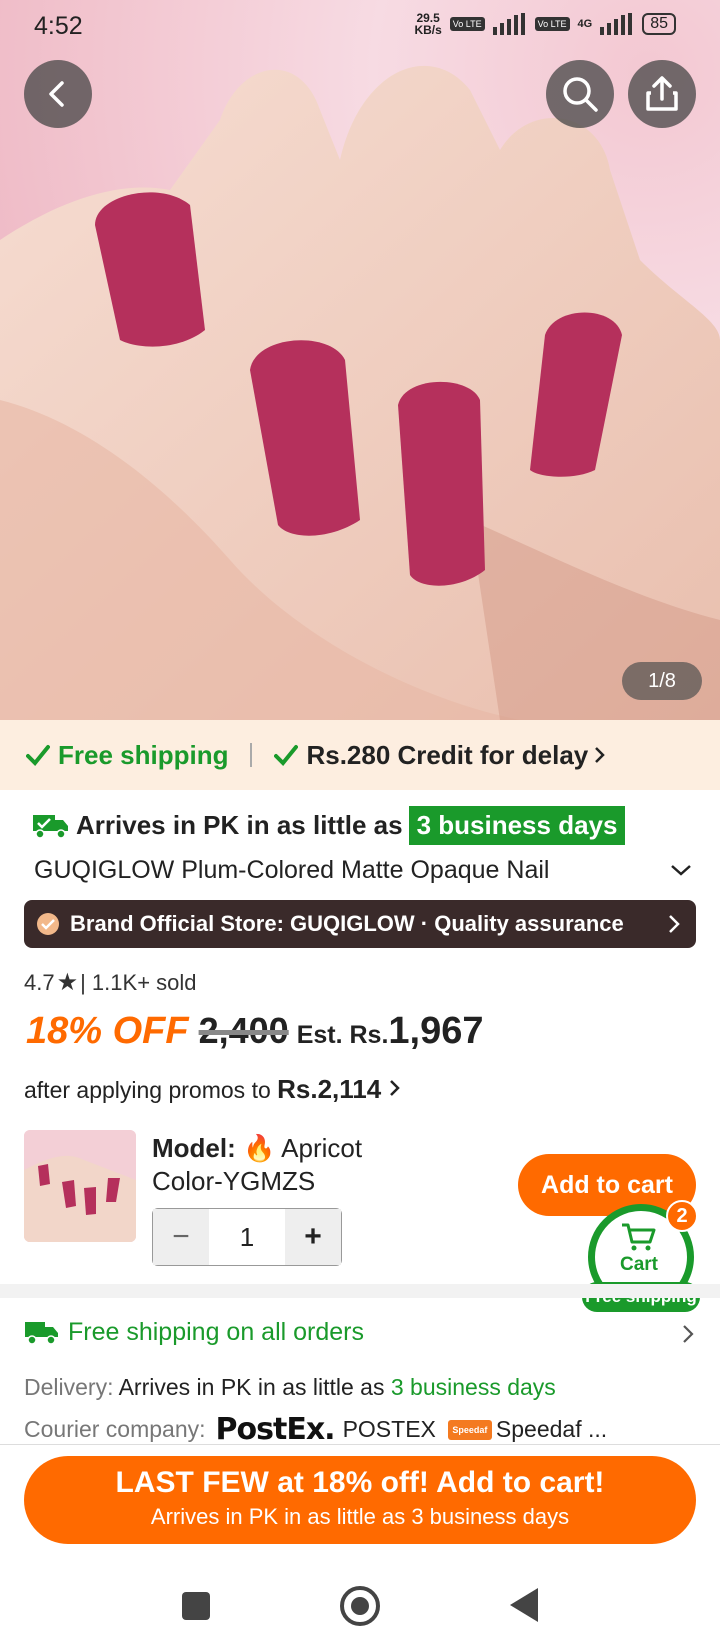 The image size is (720, 1650). I want to click on free-shipping-label: Free shipping, so click(143, 754).